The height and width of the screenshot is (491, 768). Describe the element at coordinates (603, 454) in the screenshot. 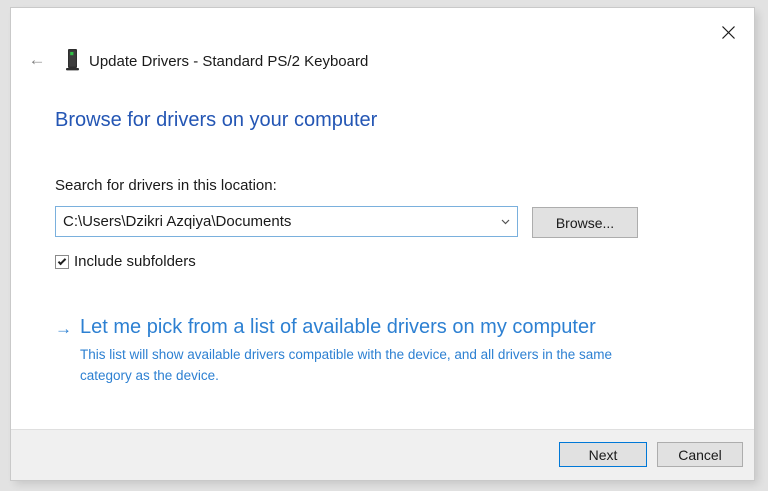

I see `next-button: Next` at that location.